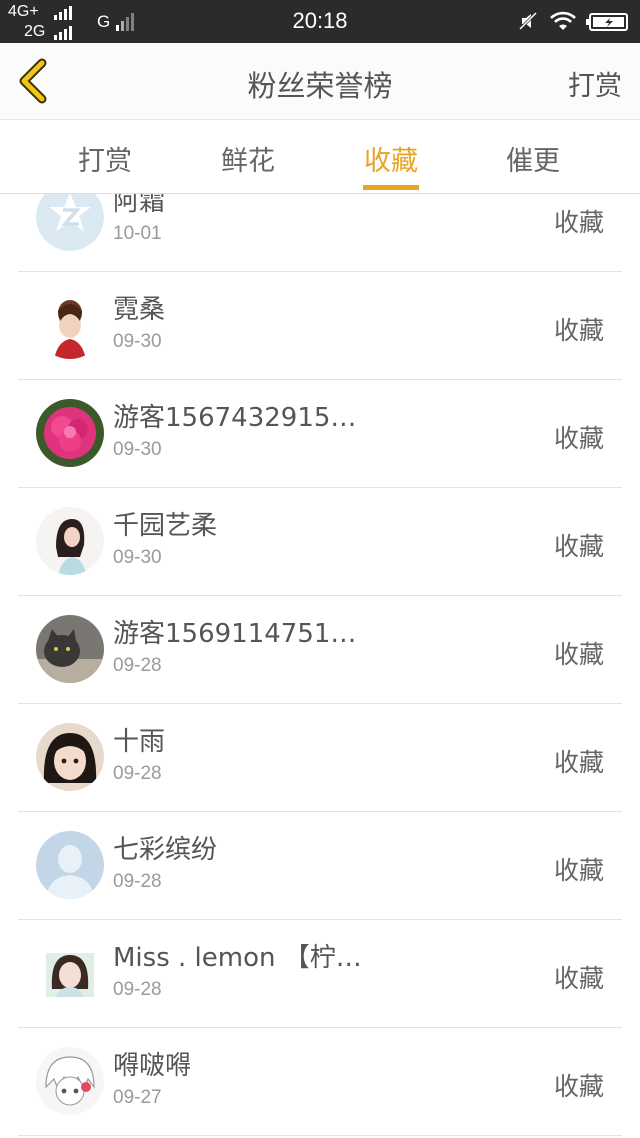 Image resolution: width=640 pixels, height=1138 pixels. I want to click on list-item: 游客1567432915… 09-30 收藏, so click(320, 434).